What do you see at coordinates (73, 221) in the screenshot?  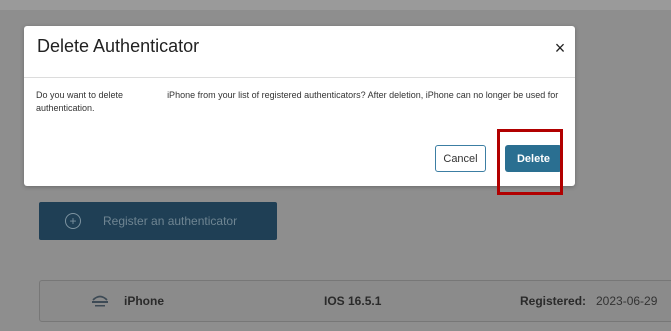 I see `plus-circle-icon: +` at bounding box center [73, 221].